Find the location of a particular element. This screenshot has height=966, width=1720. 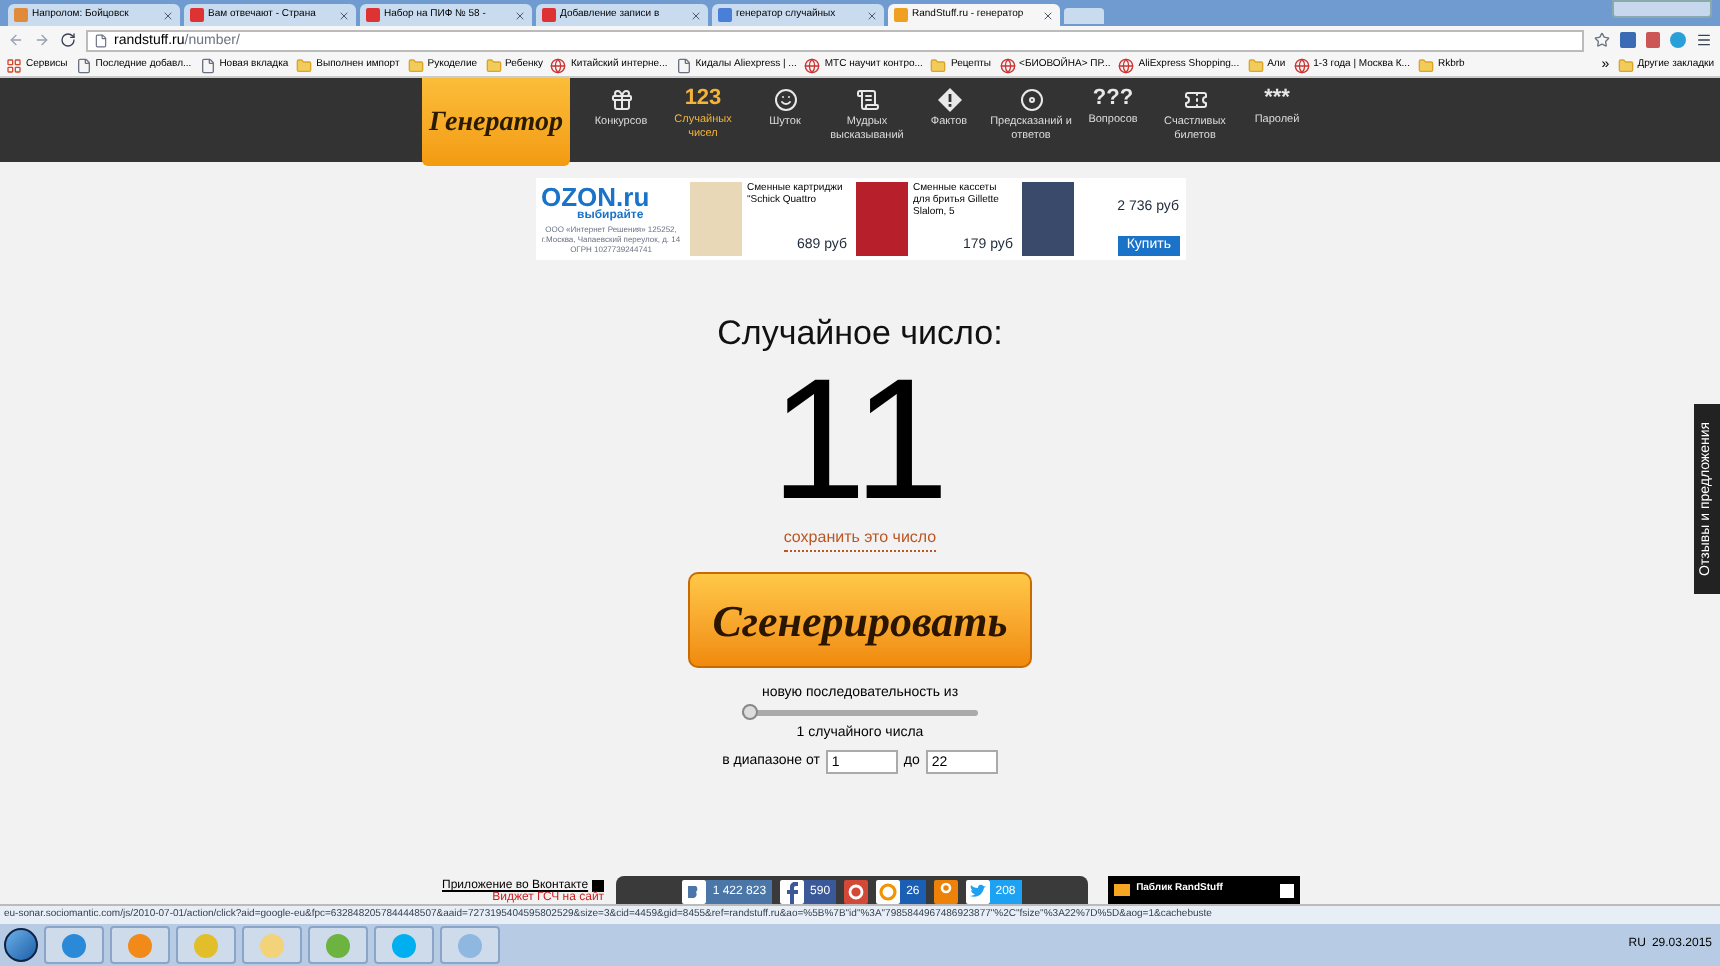

ticket-icon is located at coordinates (1195, 100).